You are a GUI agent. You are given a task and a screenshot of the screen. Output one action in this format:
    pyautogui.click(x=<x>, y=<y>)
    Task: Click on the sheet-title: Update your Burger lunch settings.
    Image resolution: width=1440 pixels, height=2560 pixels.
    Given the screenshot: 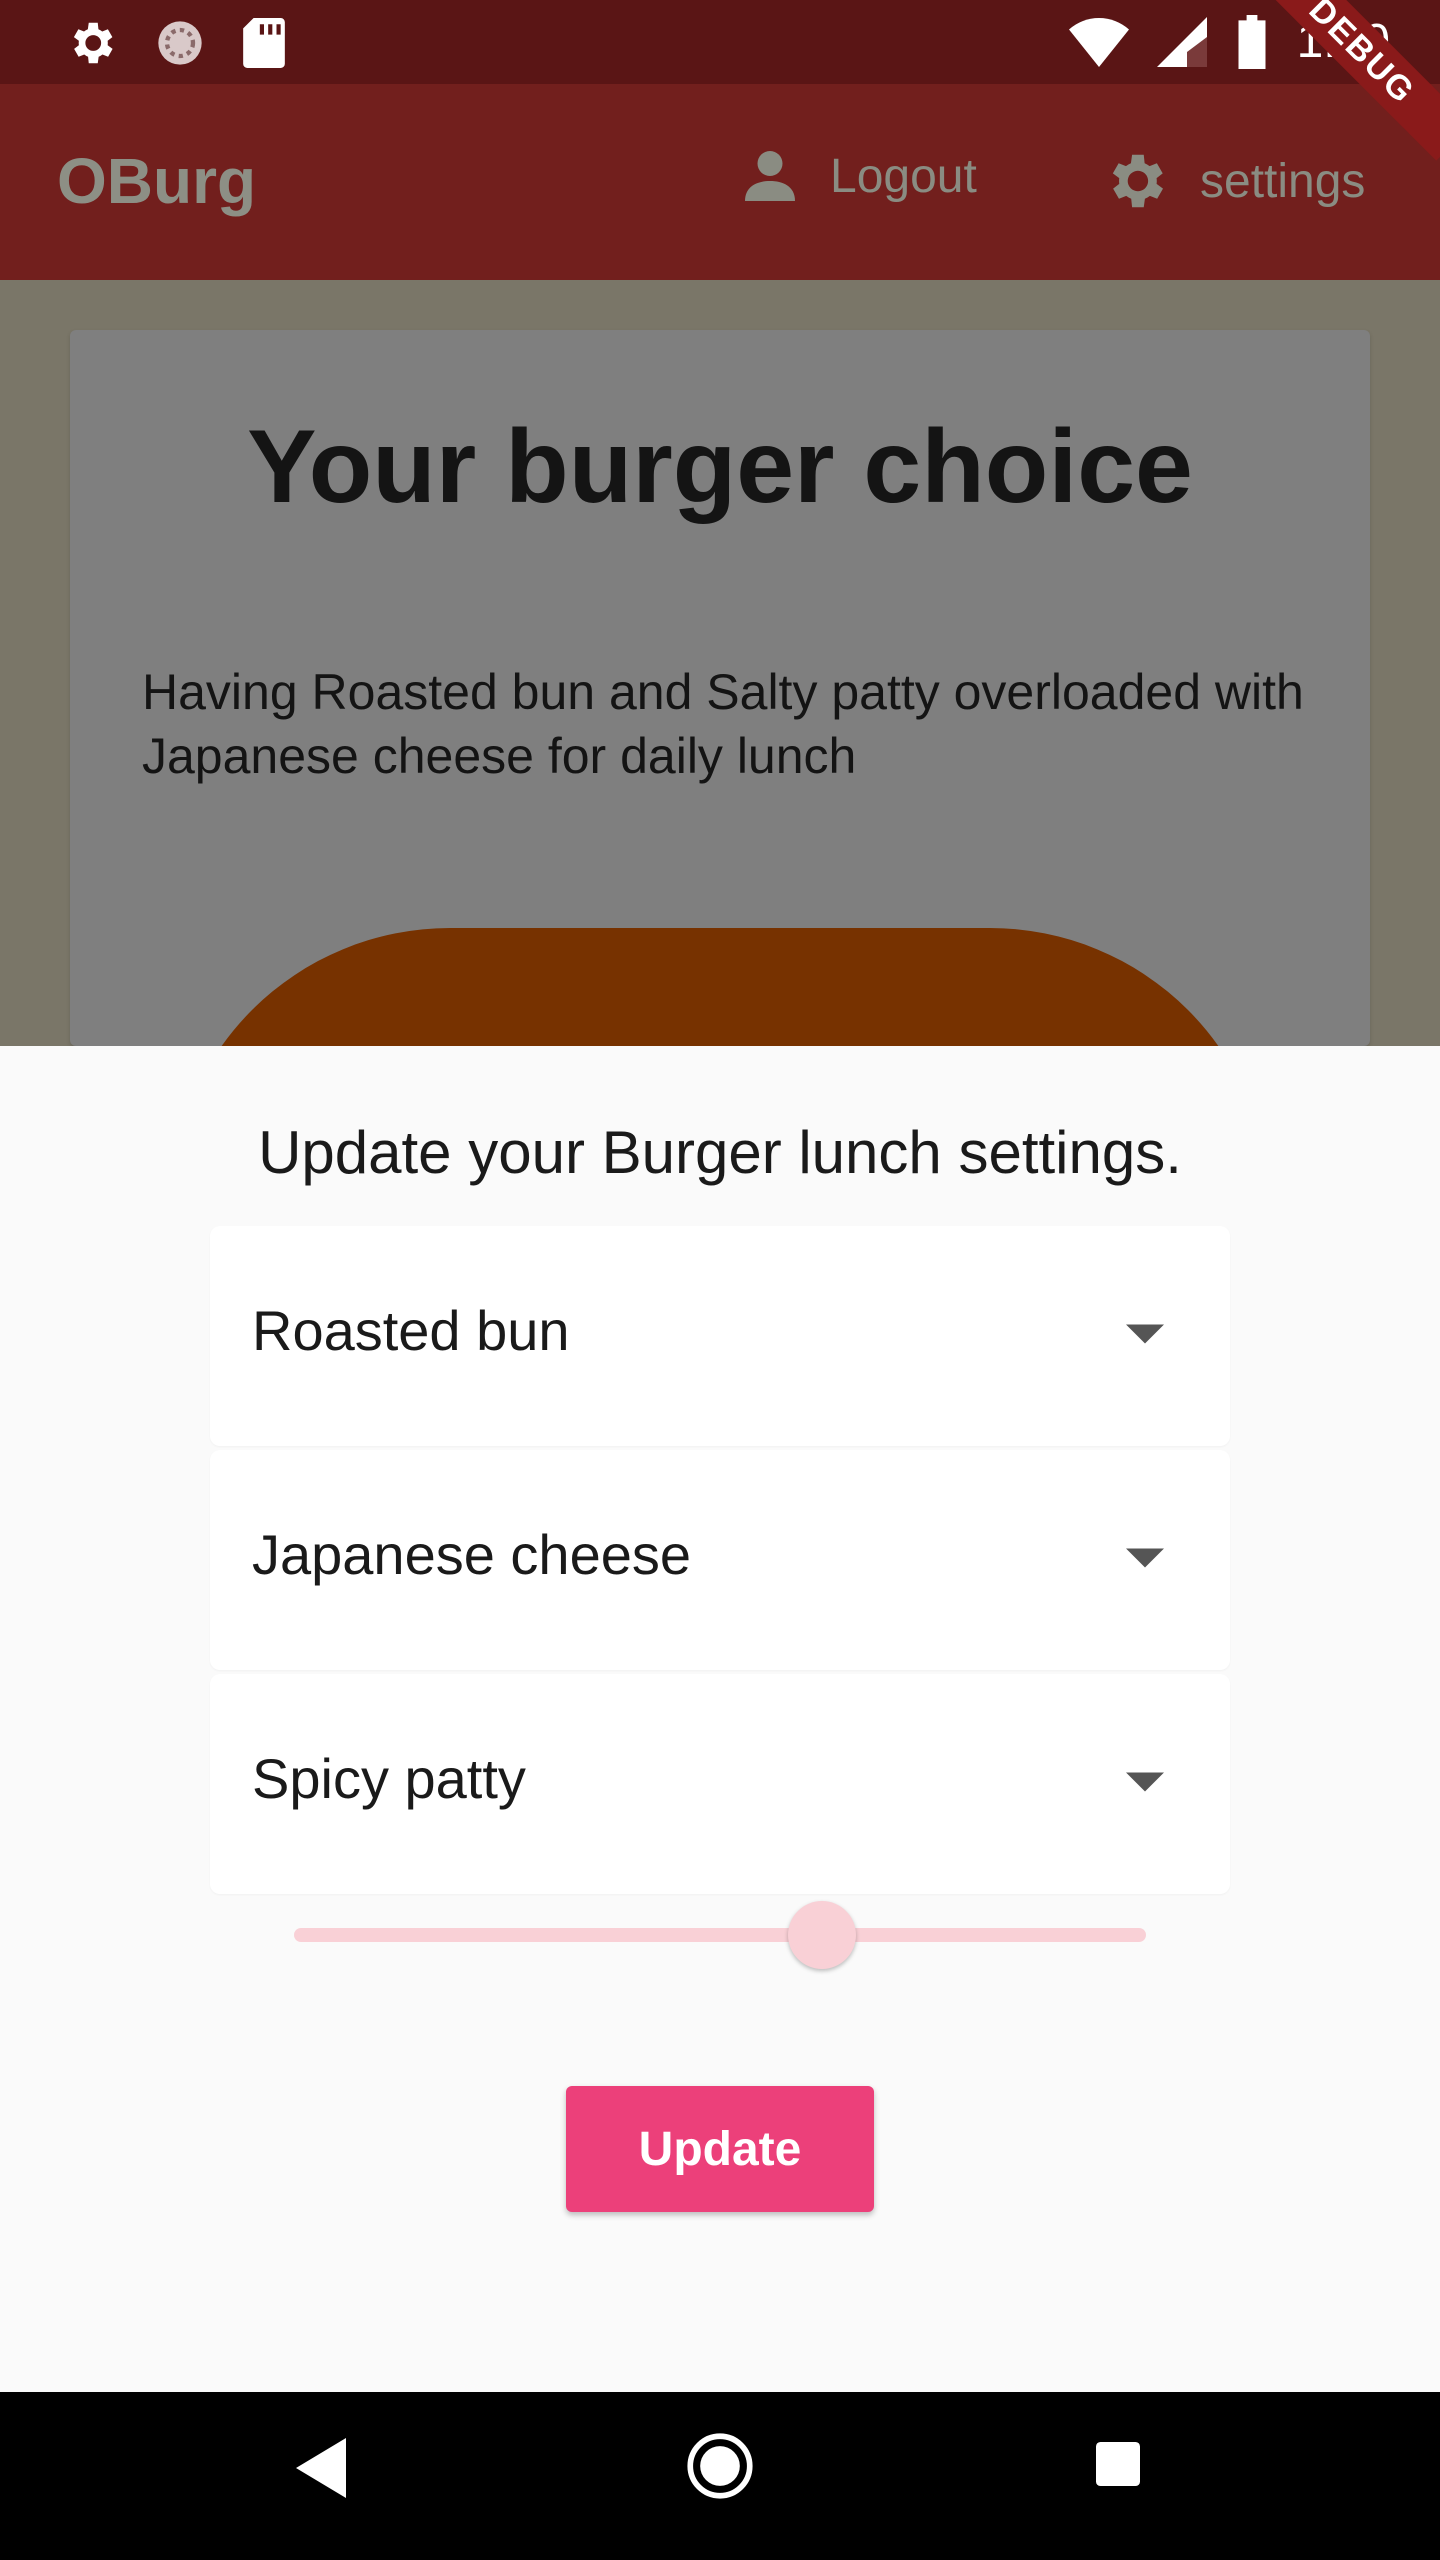 What is the action you would take?
    pyautogui.click(x=720, y=1152)
    